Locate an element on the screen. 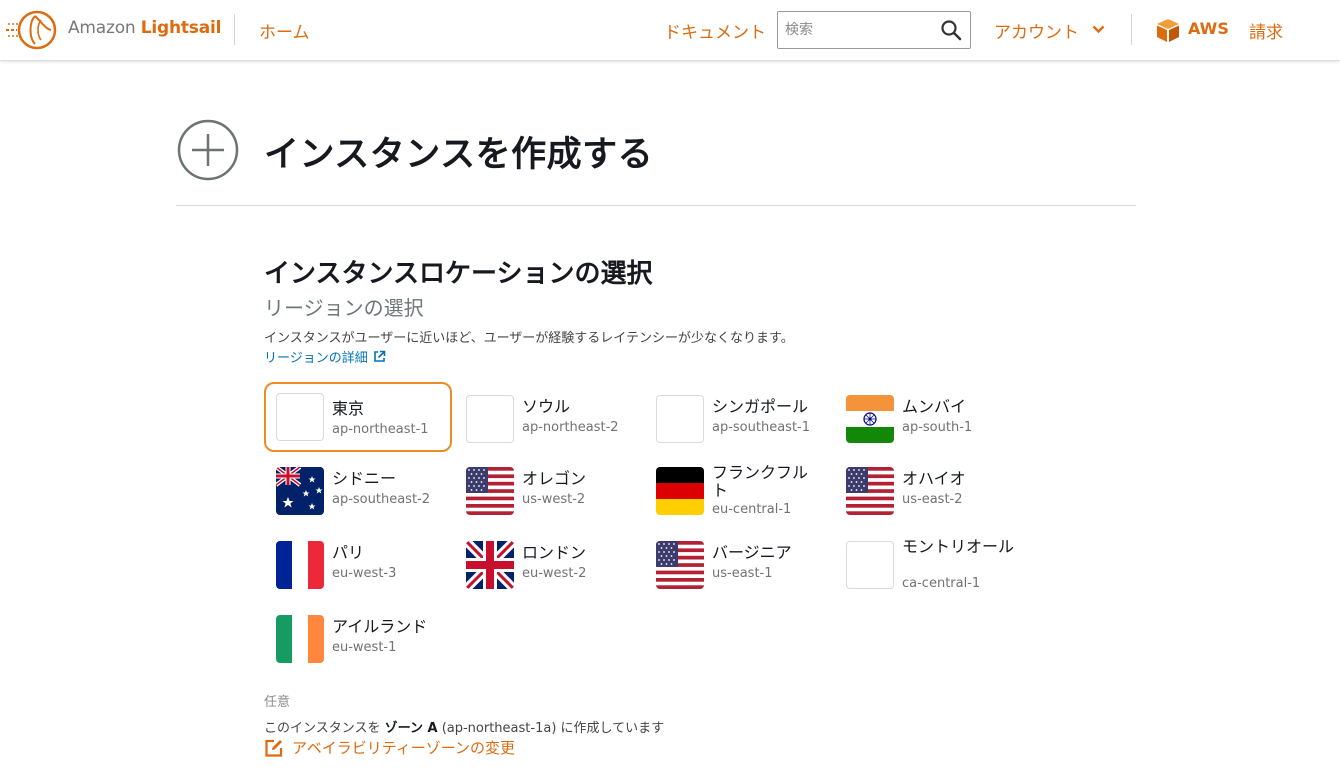 The image size is (1340, 770). optional-label: 任意 is located at coordinates (277, 702).